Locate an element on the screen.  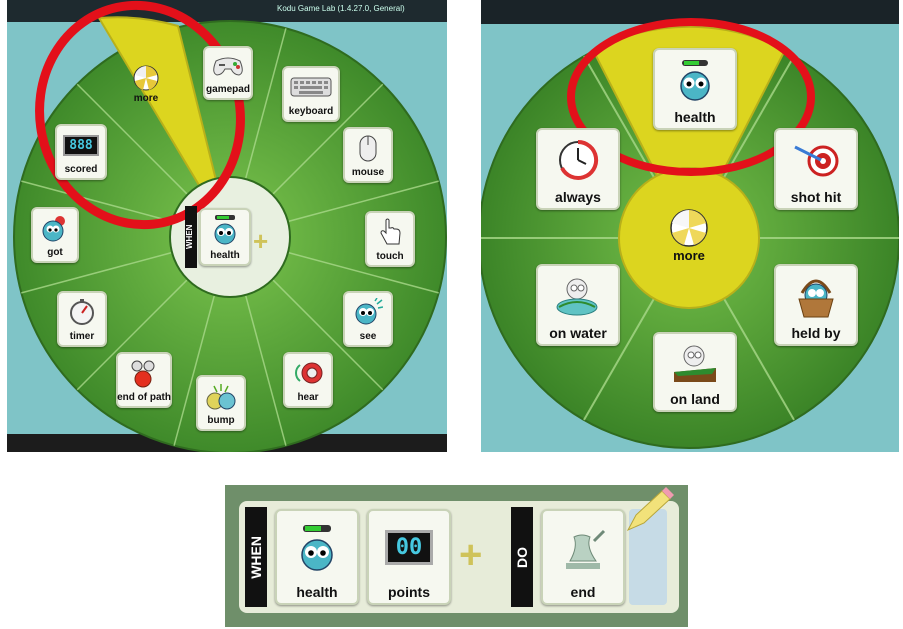
rule-tile-end: end is located at coordinates (583, 557).